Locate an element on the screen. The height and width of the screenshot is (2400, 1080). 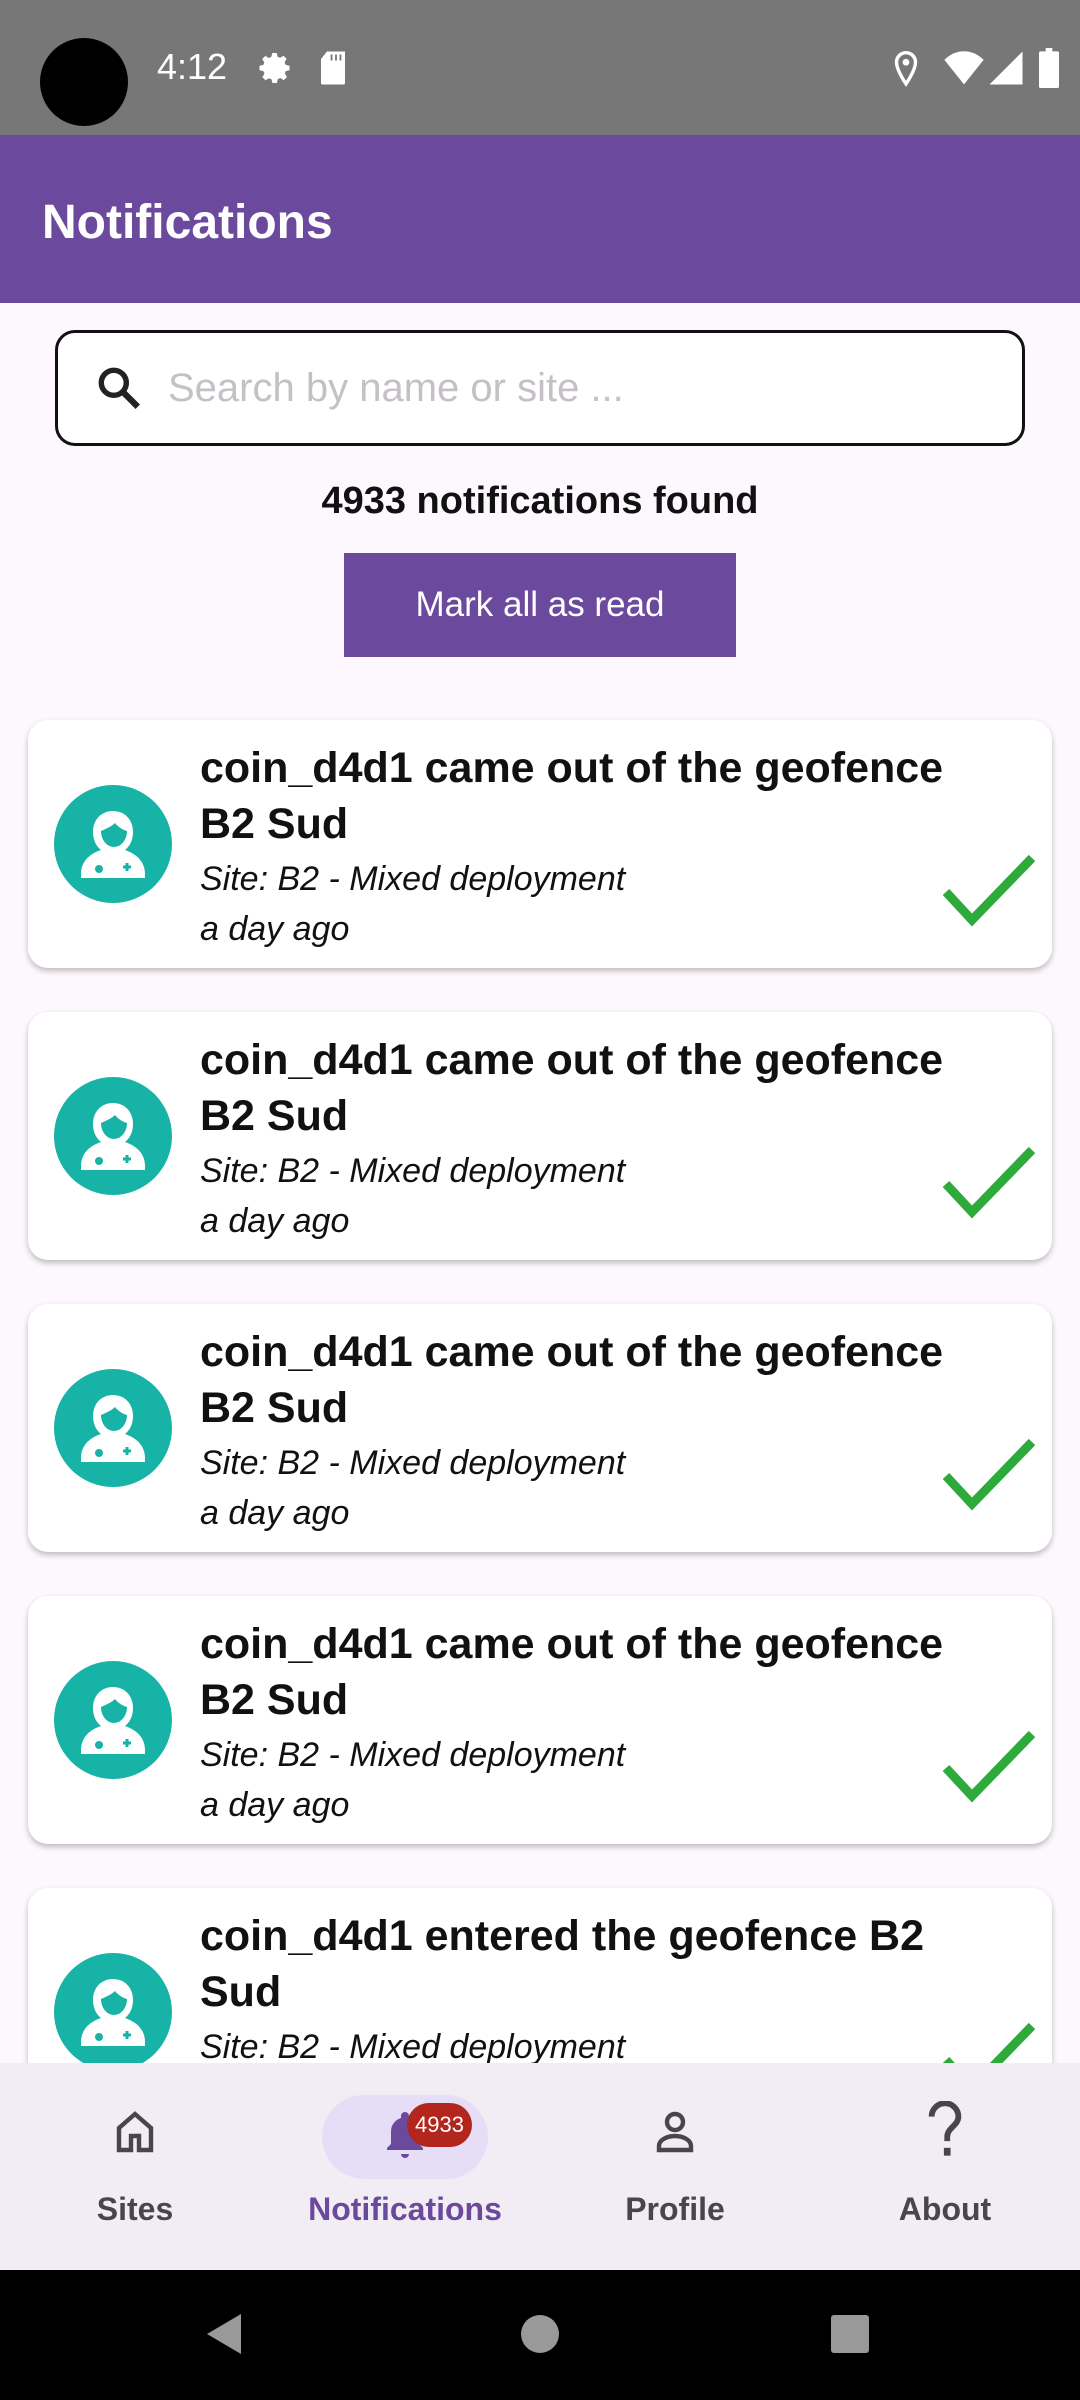
notification-title: coin_d4d1 entered the geofence B2 Sud is located at coordinates (562, 1964).